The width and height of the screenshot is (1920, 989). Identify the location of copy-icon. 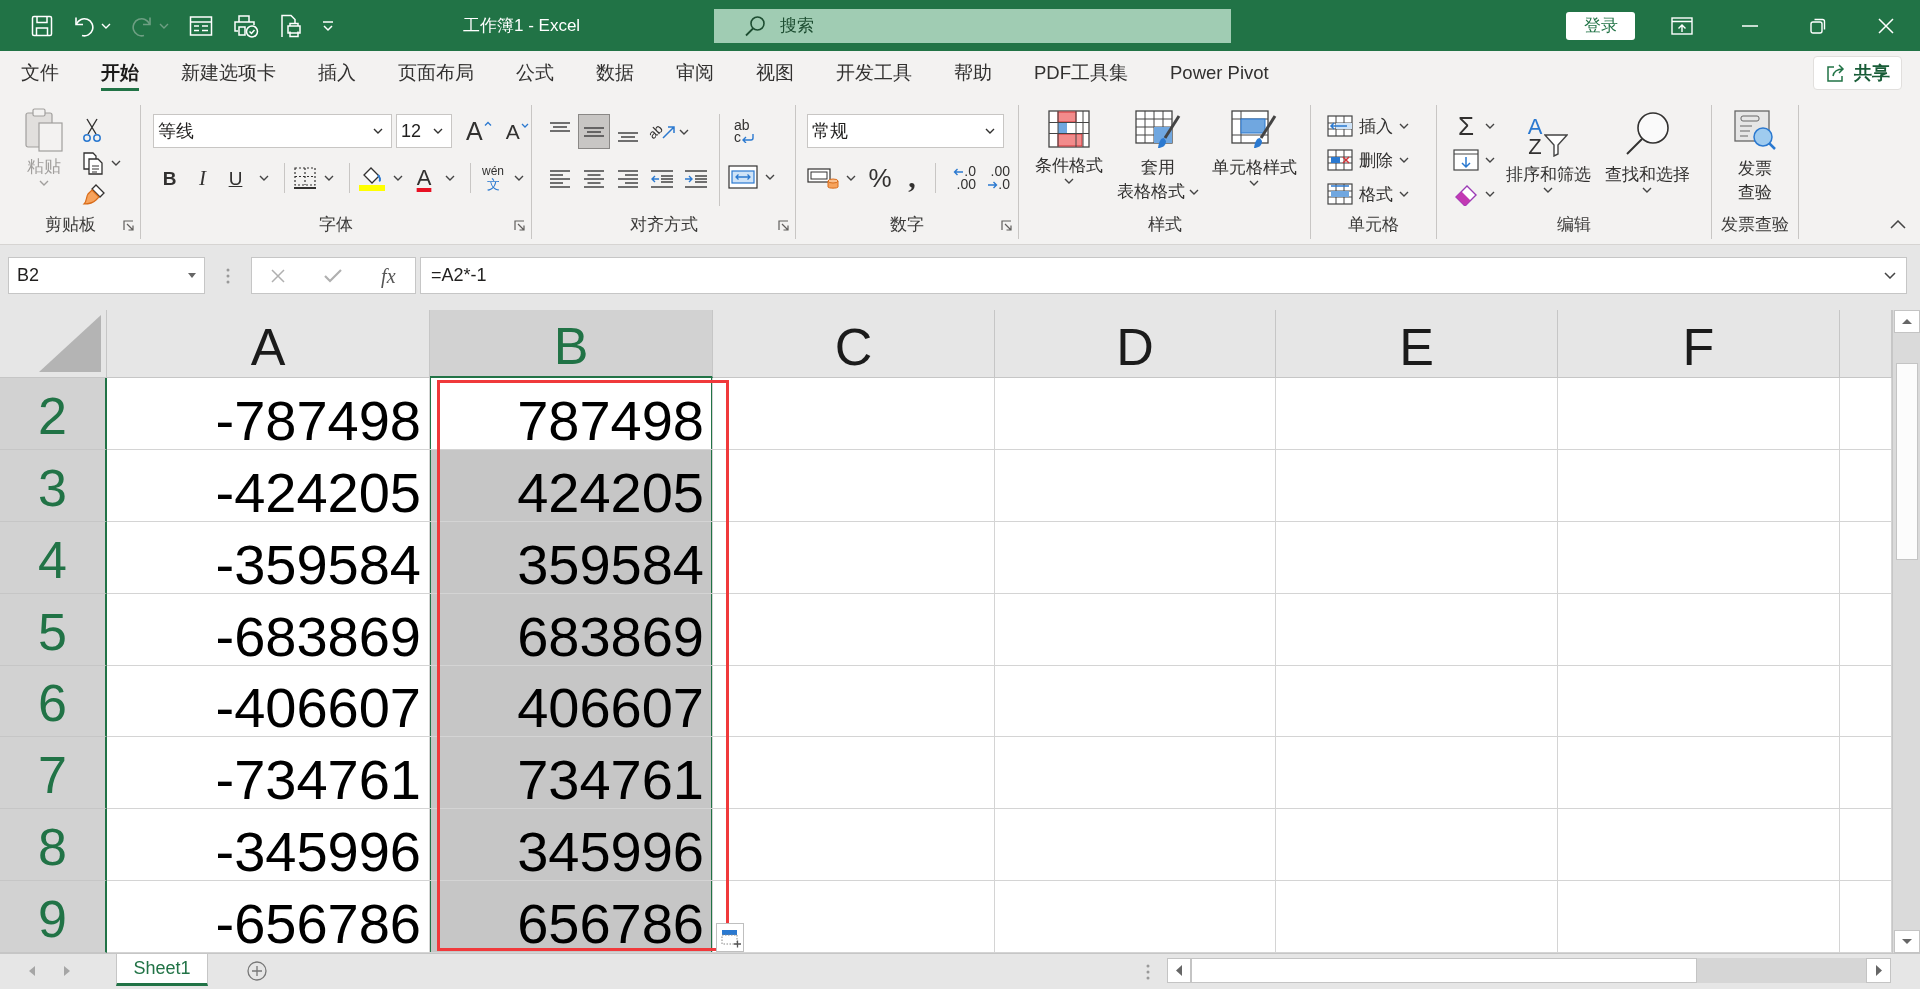
(93, 163).